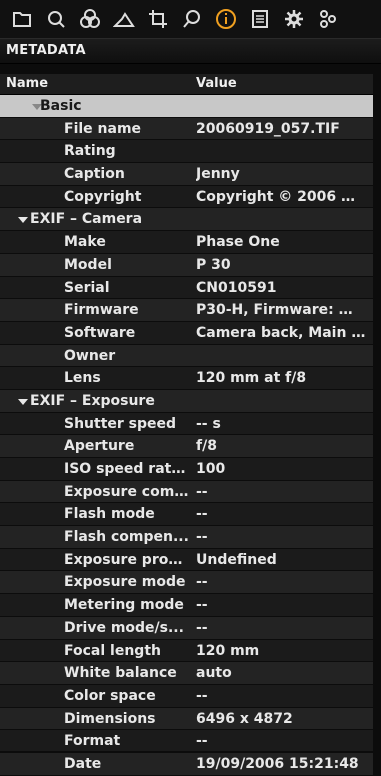  Describe the element at coordinates (213, 264) in the screenshot. I see `row-value: P 30` at that location.